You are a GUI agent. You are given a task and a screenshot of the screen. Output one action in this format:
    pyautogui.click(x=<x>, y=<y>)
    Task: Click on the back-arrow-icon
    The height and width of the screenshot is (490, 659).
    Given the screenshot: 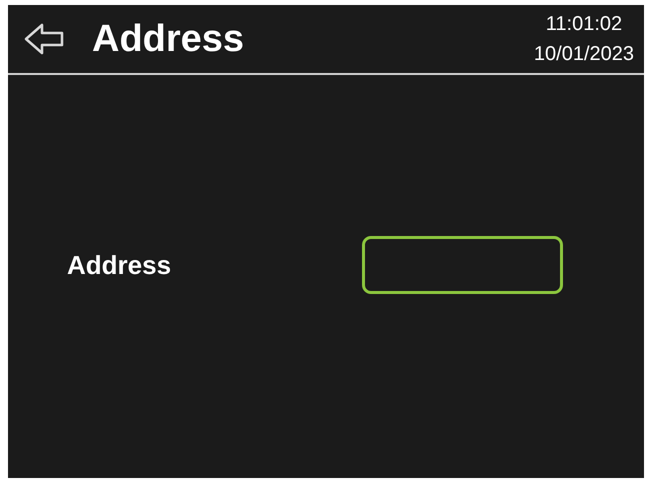 What is the action you would take?
    pyautogui.click(x=44, y=39)
    